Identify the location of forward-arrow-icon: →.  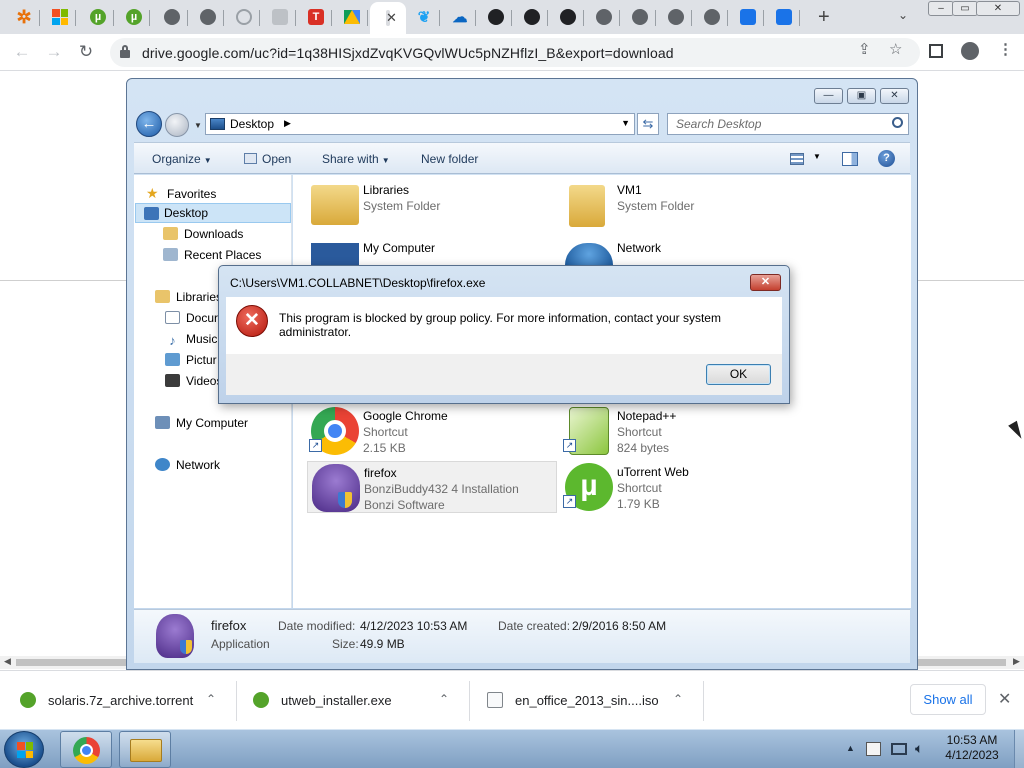
(54, 52).